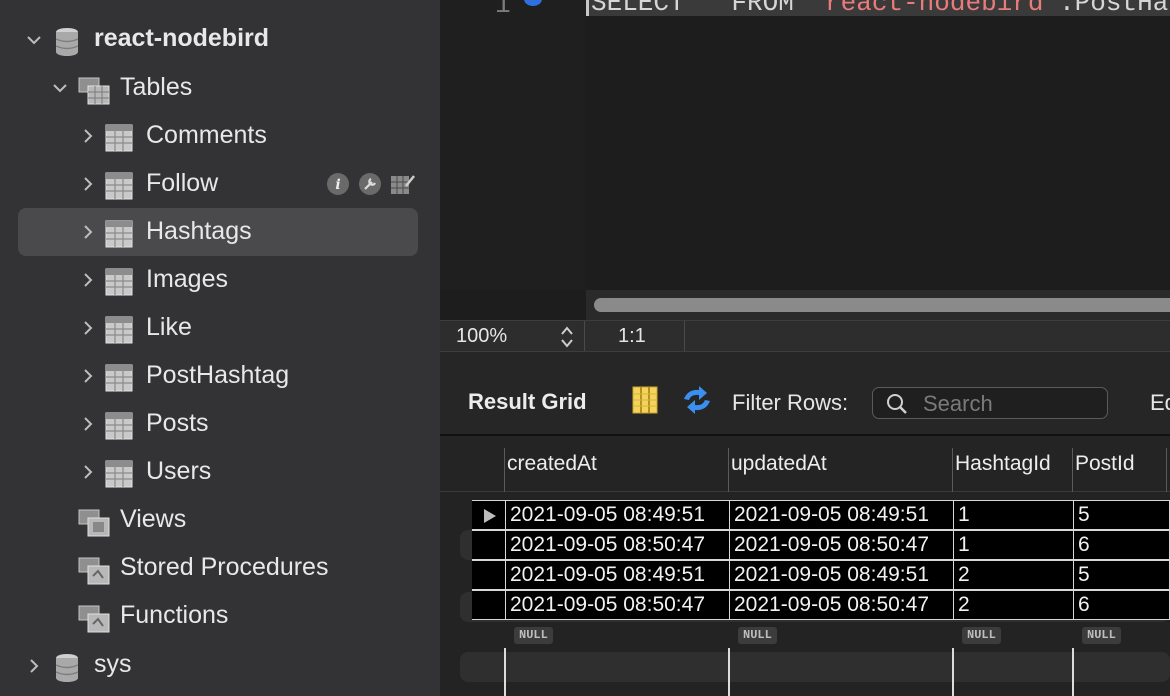  Describe the element at coordinates (567, 337) in the screenshot. I see `zoom-stepper-icon` at that location.